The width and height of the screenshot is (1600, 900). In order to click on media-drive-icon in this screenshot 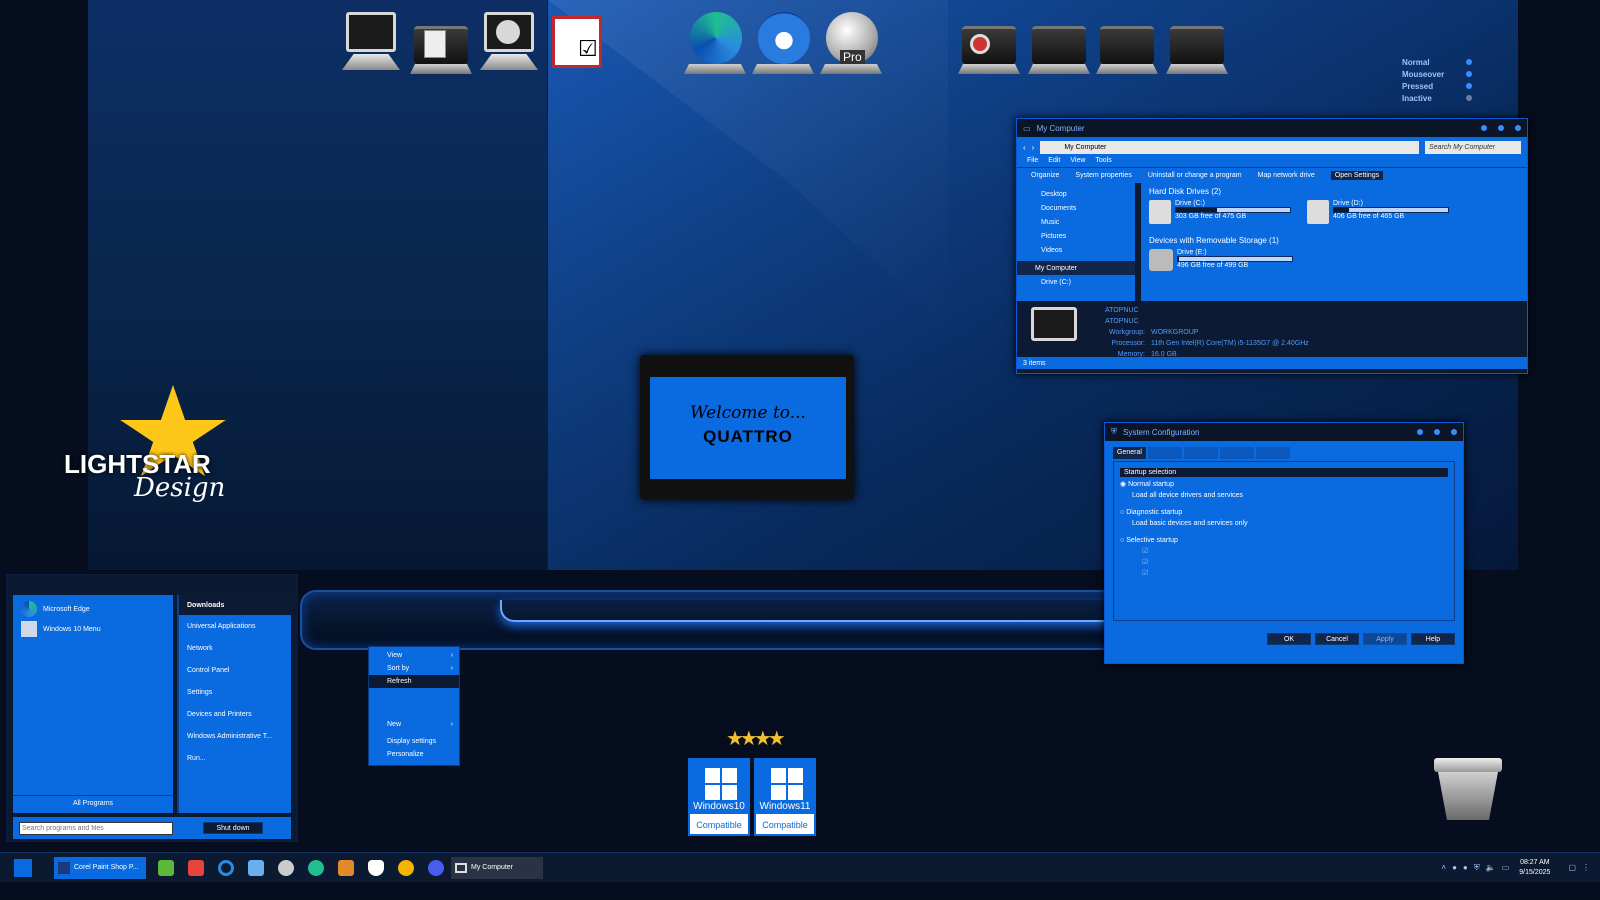, I will do `click(989, 42)`.